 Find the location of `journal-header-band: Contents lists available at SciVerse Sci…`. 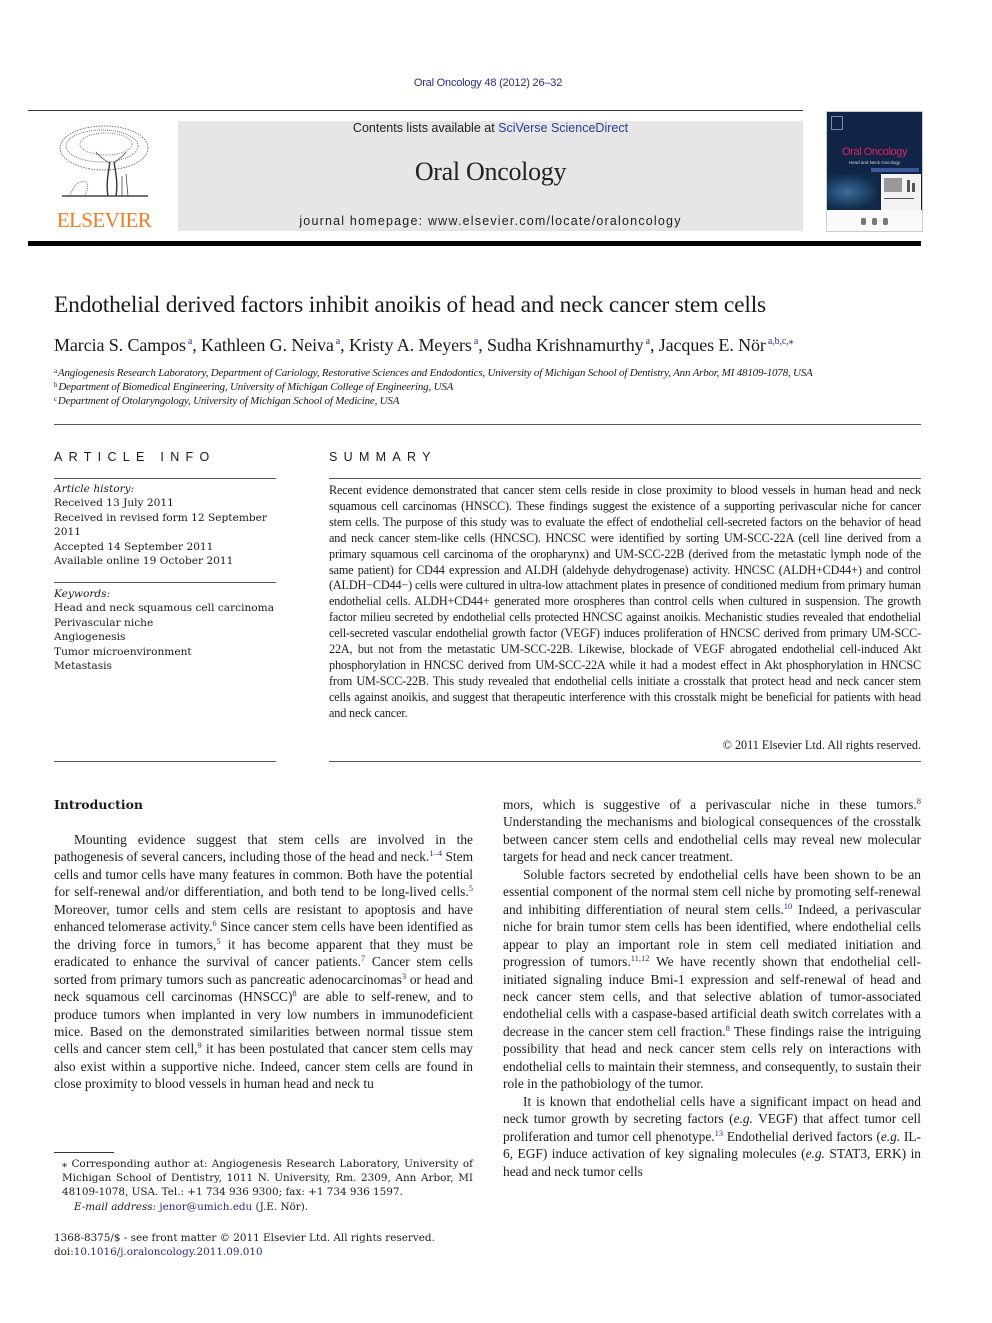

journal-header-band: Contents lists available at SciVerse Sci… is located at coordinates (490, 176).